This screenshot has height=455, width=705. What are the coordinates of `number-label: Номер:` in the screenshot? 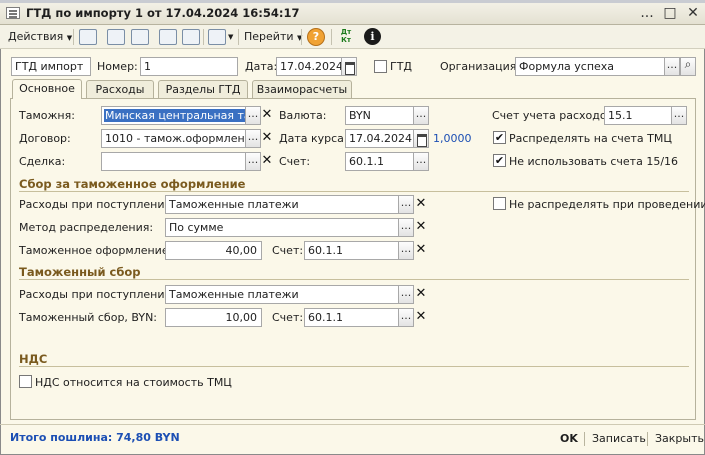 It's located at (117, 66).